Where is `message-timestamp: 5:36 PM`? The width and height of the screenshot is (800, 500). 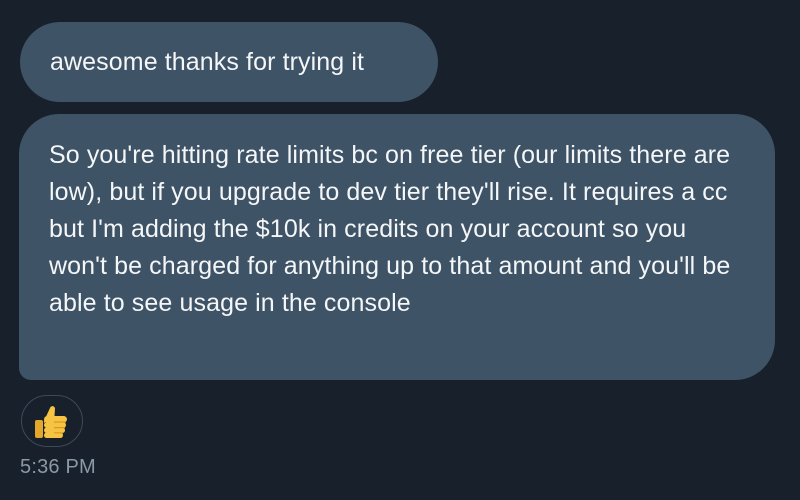 message-timestamp: 5:36 PM is located at coordinates (58, 467).